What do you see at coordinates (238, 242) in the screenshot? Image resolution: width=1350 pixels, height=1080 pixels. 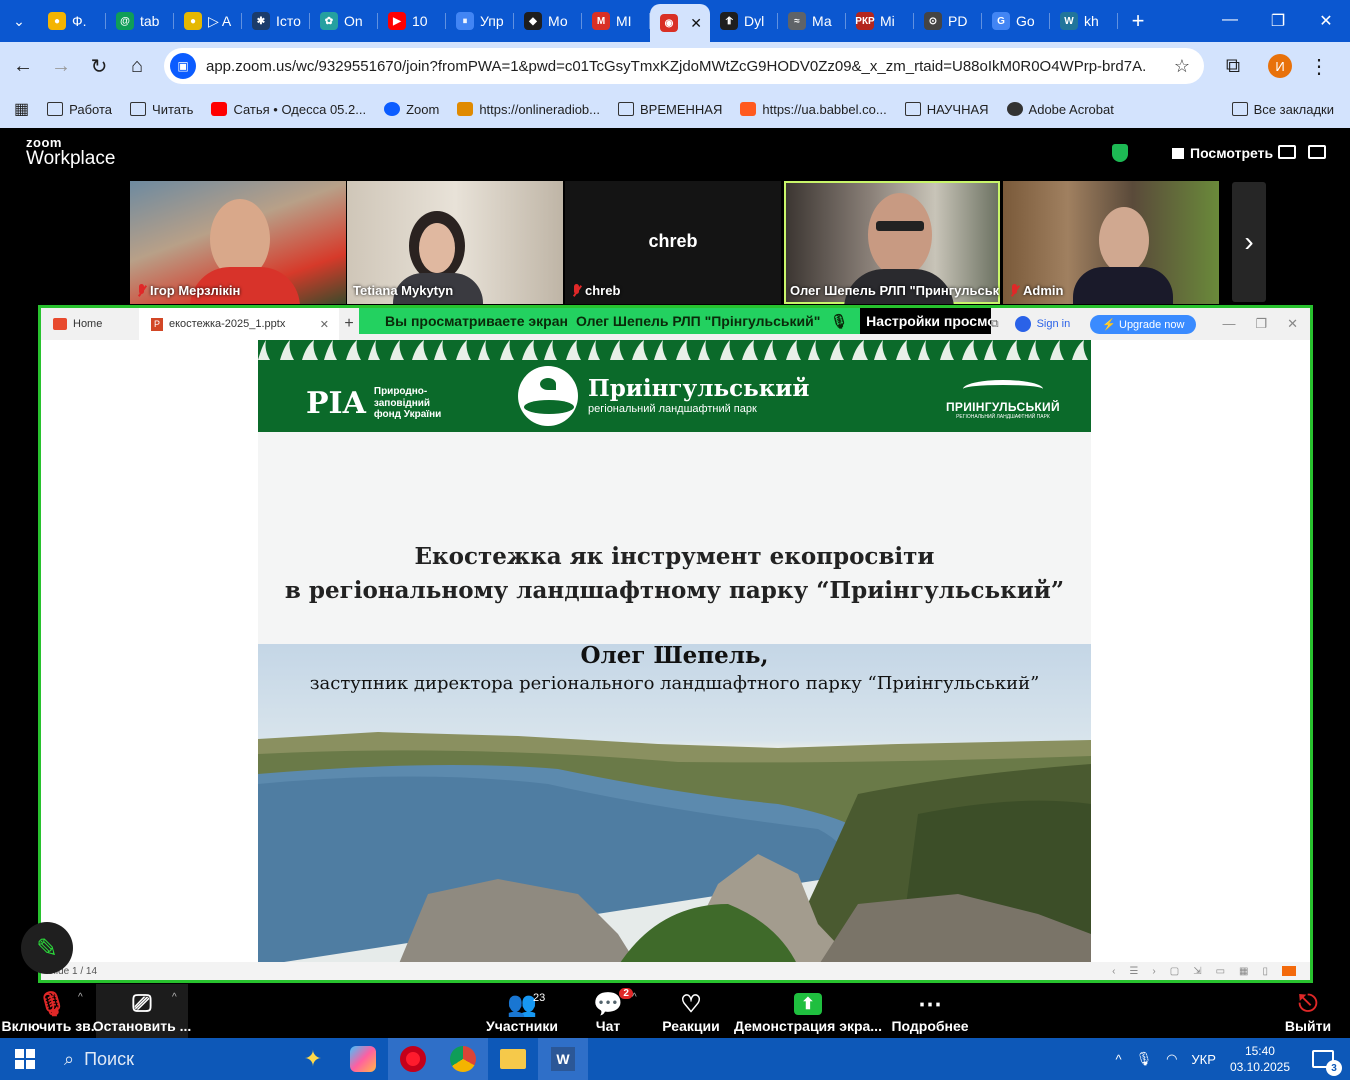 I see `participant-tile: Ігор Мерзлікін` at bounding box center [238, 242].